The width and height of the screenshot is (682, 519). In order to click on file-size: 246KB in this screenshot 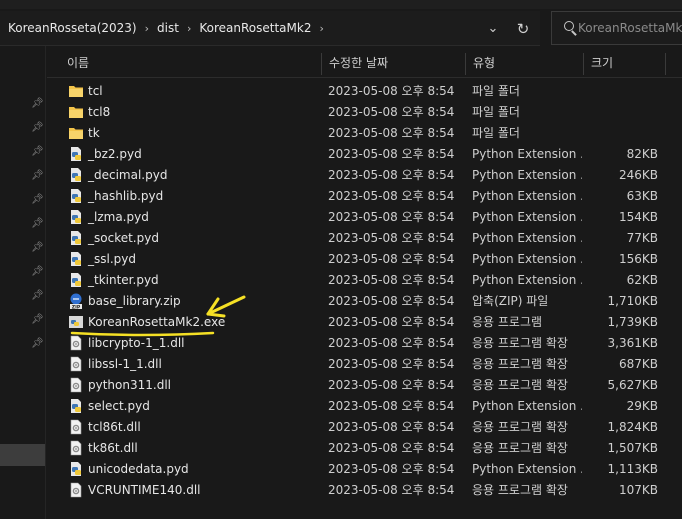, I will do `click(638, 175)`.